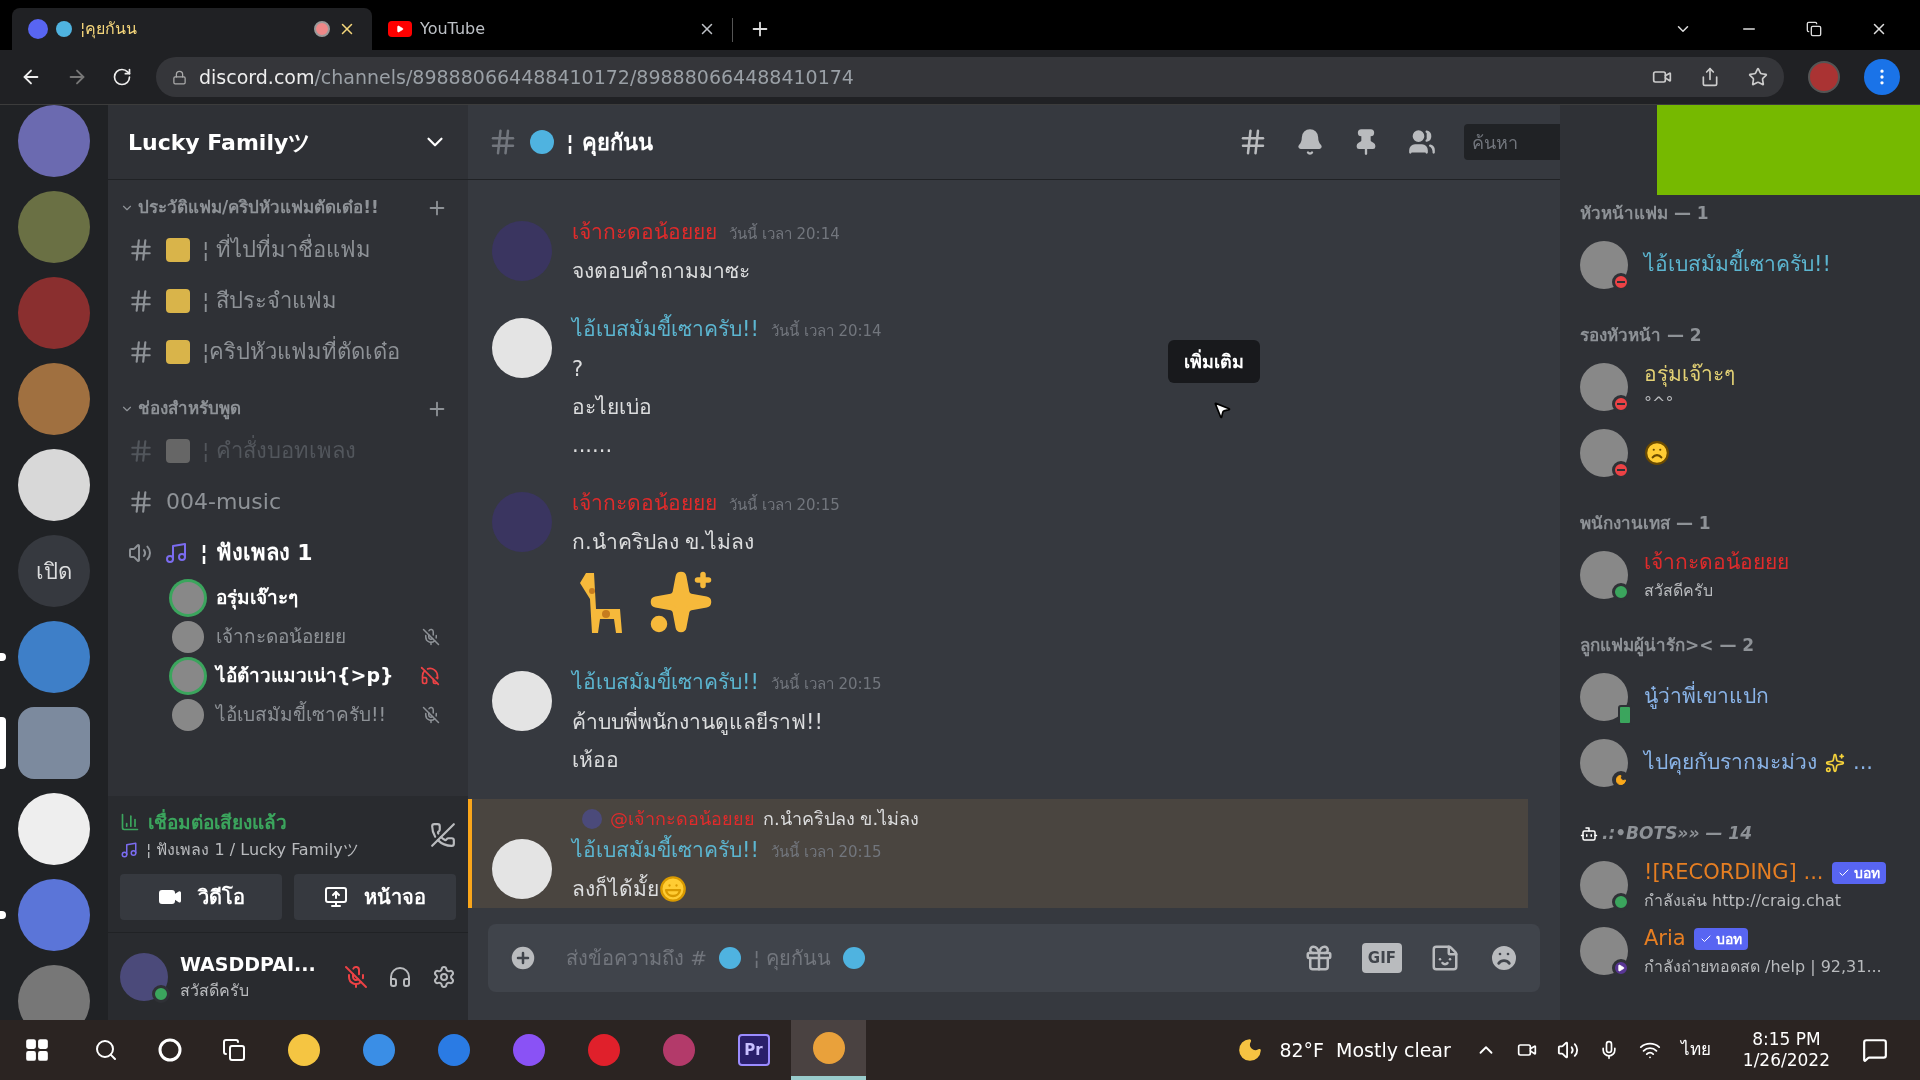  Describe the element at coordinates (1824, 77) in the screenshot. I see `profile-avatar` at that location.